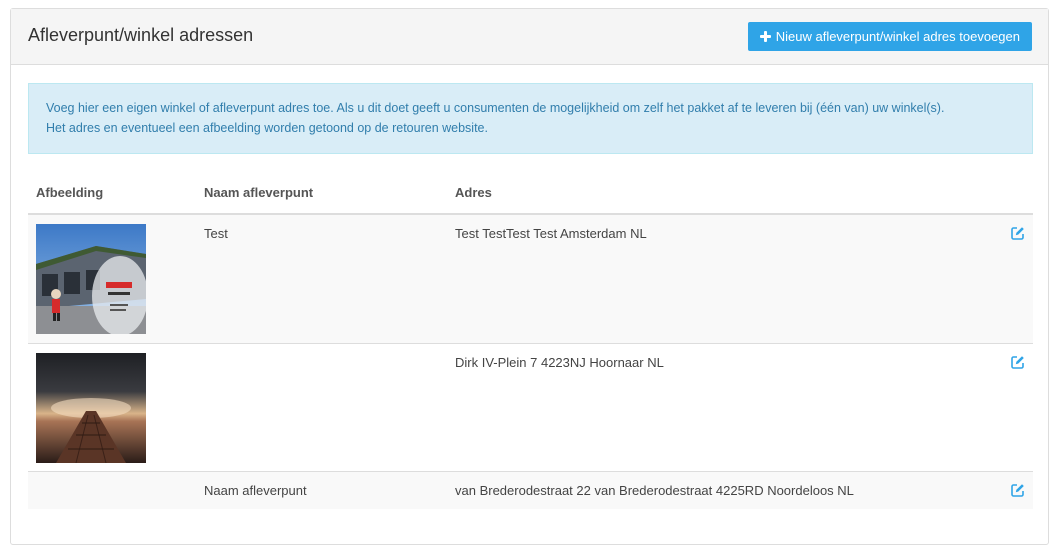 This screenshot has width=1061, height=559. What do you see at coordinates (559, 362) in the screenshot?
I see `row-address: Dirk IV-Plein 7 4223NJ Hoornaar NL` at bounding box center [559, 362].